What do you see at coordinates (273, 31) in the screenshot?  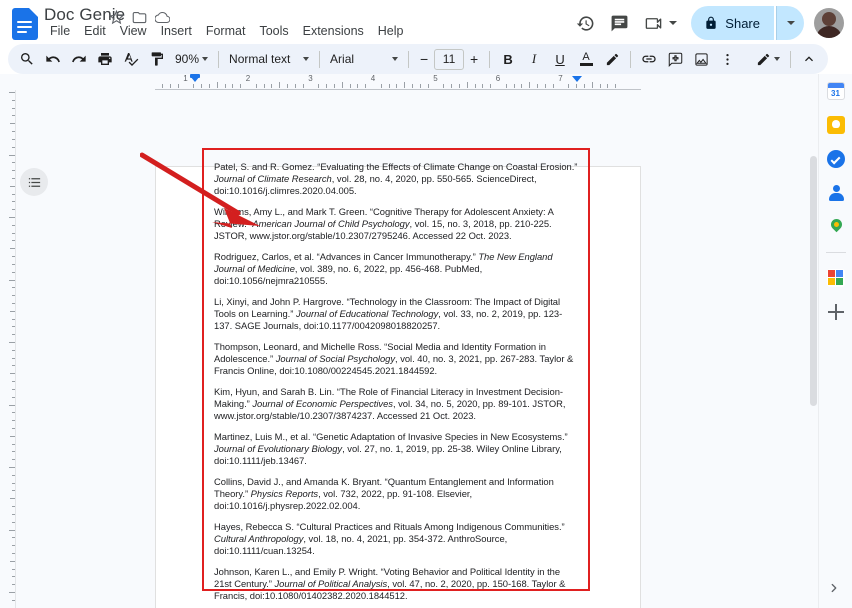 I see `menu-tools: Tools` at bounding box center [273, 31].